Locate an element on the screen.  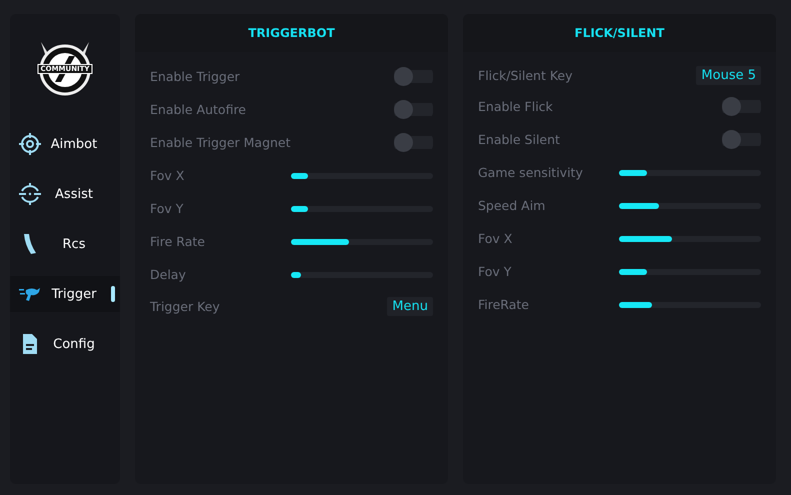
setting-label: Game sensitivity is located at coordinates (530, 172).